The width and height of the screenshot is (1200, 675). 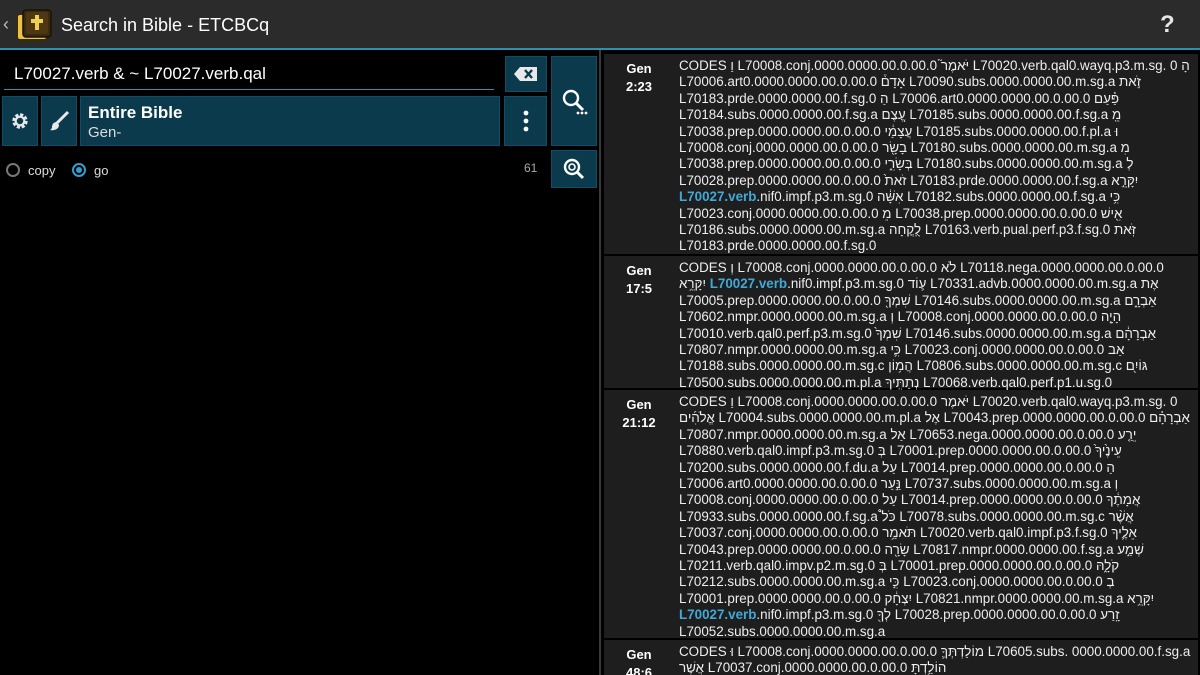 I want to click on radio-go-dot, so click(x=79, y=170).